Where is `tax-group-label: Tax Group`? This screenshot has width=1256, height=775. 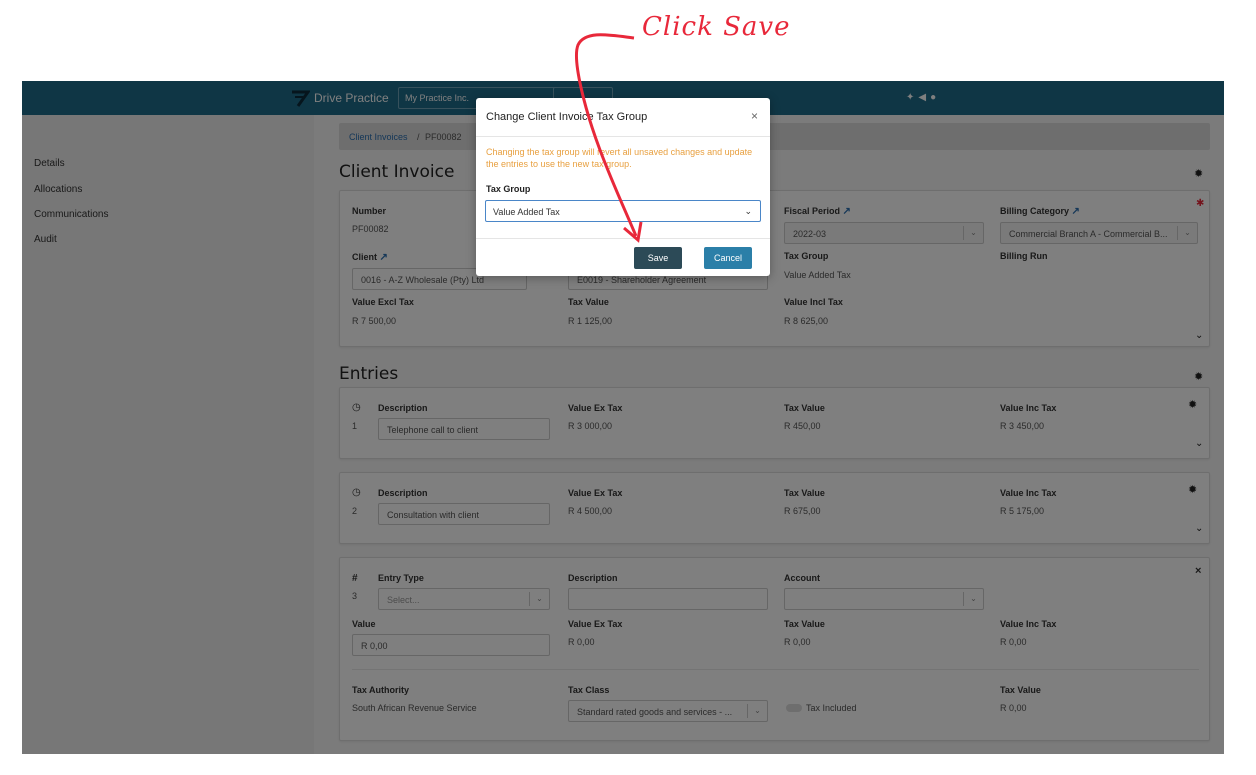
tax-group-label: Tax Group is located at coordinates (508, 189).